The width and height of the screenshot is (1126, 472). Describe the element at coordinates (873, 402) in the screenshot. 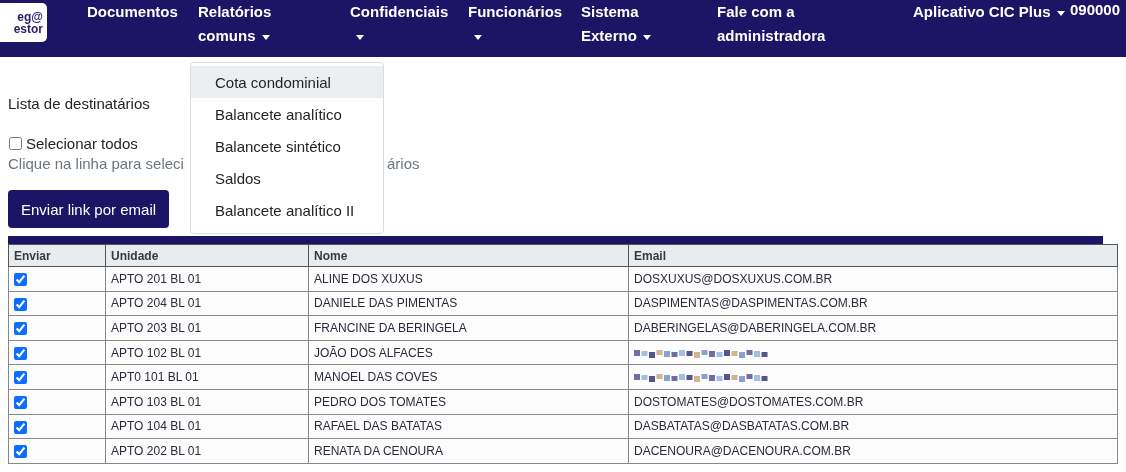

I see `table-cell: DOSTOMATES@DOSTOMATES.COM.BR` at that location.